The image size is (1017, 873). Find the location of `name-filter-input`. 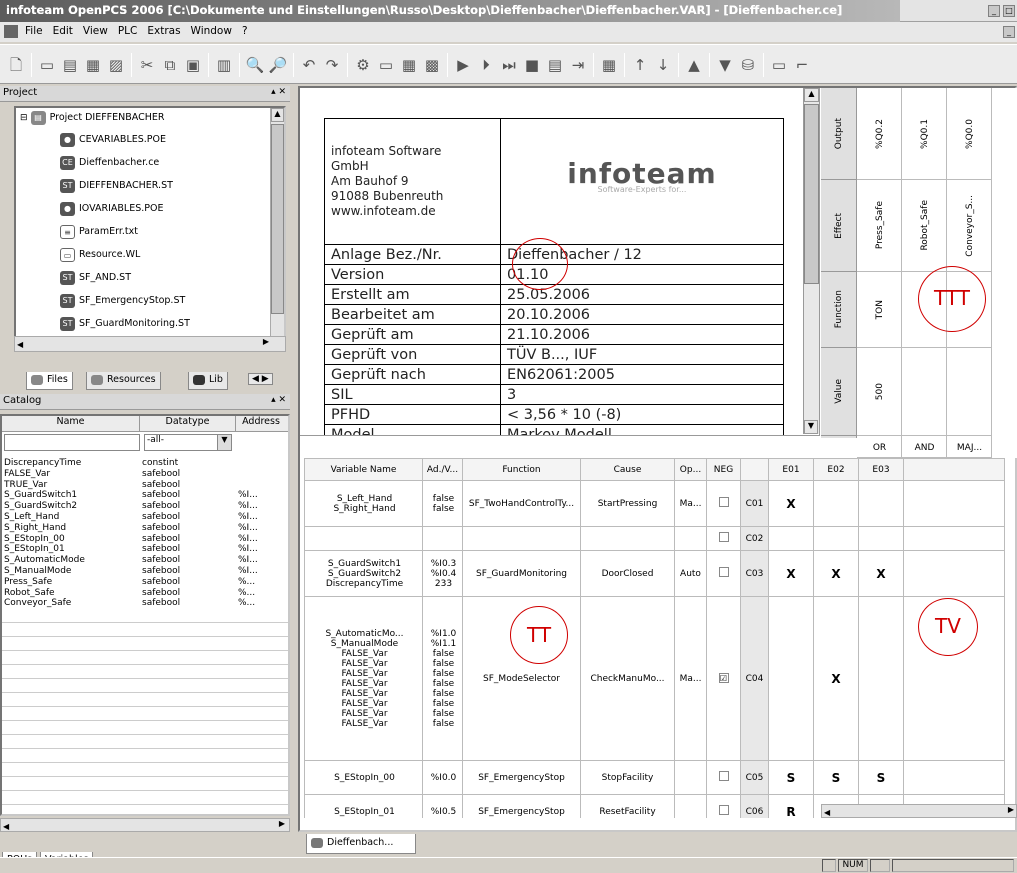

name-filter-input is located at coordinates (72, 442).